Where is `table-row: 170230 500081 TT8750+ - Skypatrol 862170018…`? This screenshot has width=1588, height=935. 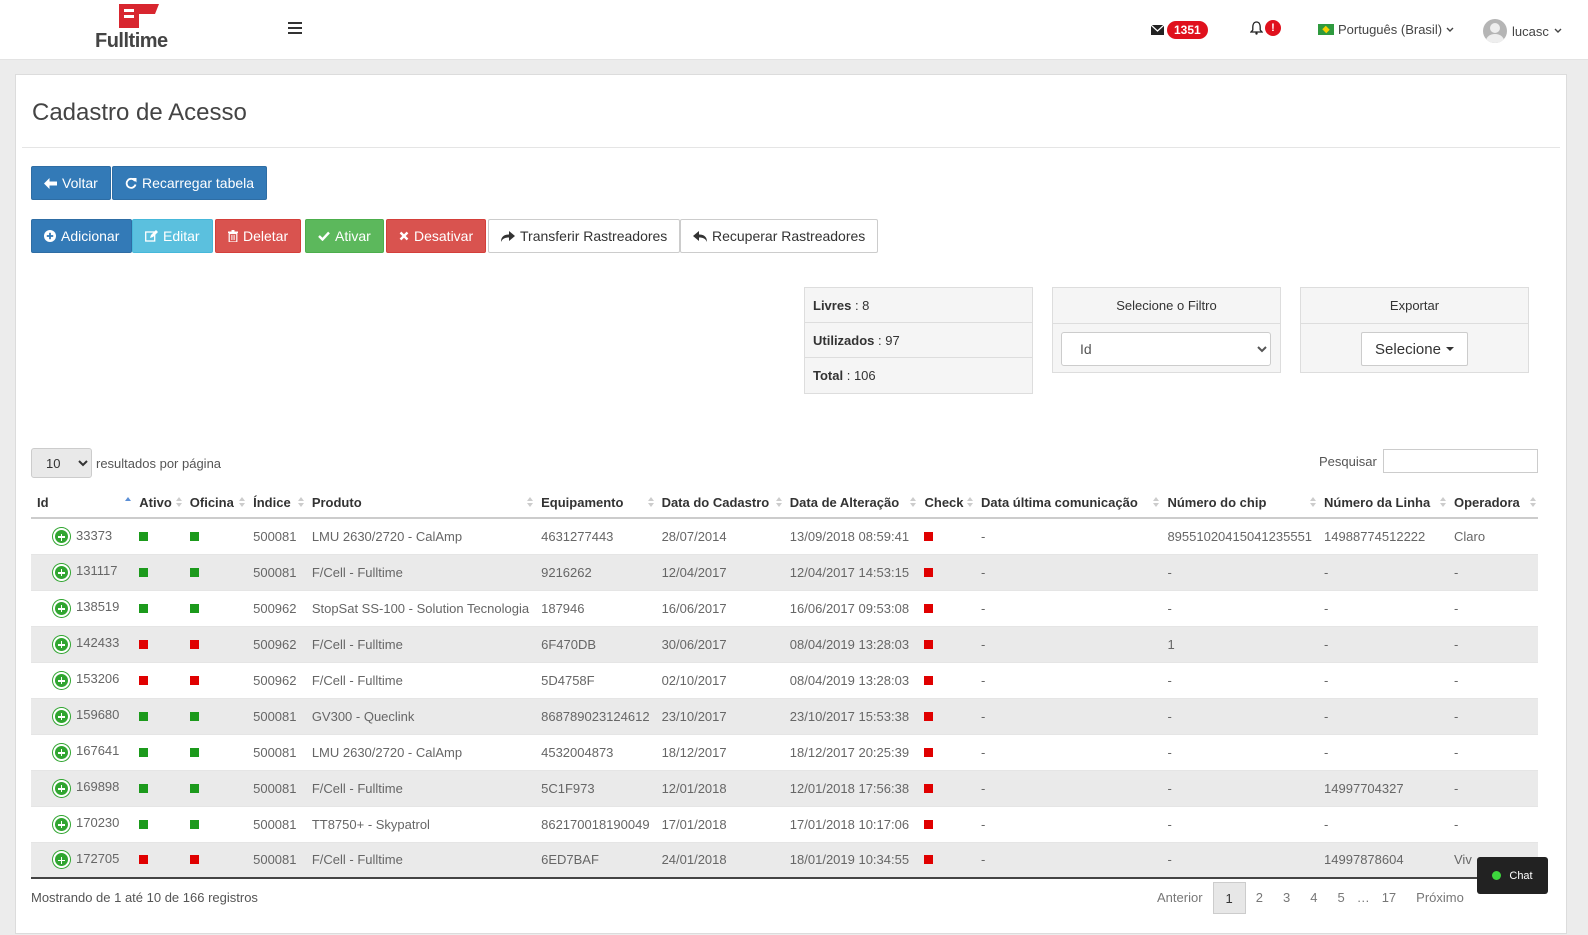 table-row: 170230 500081 TT8750+ - Skypatrol 862170018… is located at coordinates (784, 823).